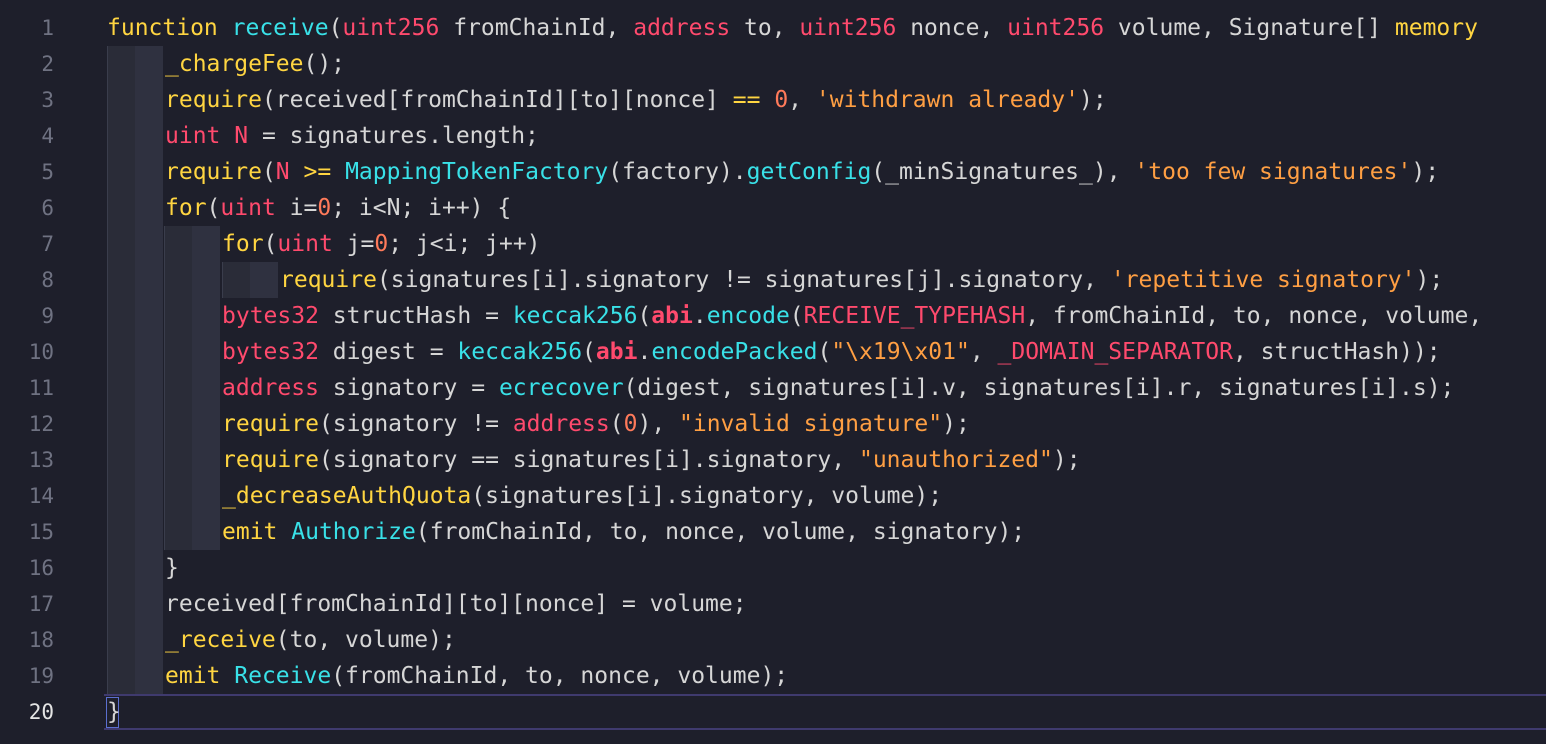  I want to click on code-token: structHash =, so click(415, 316).